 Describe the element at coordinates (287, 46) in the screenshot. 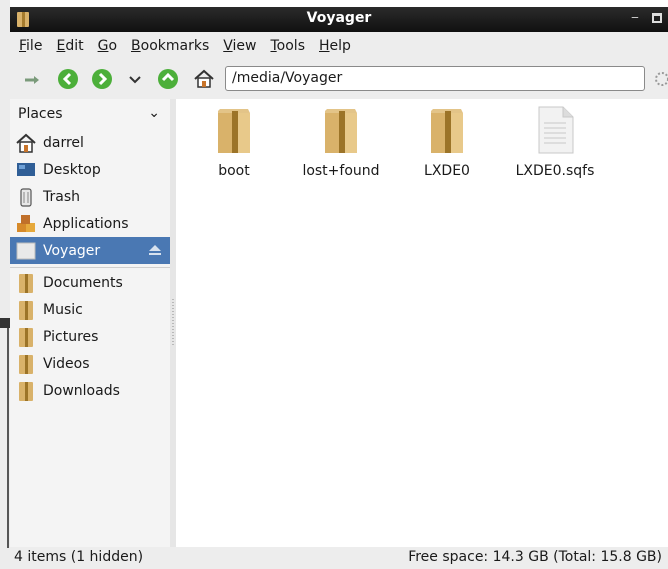

I see `menu-tools: Tools` at that location.